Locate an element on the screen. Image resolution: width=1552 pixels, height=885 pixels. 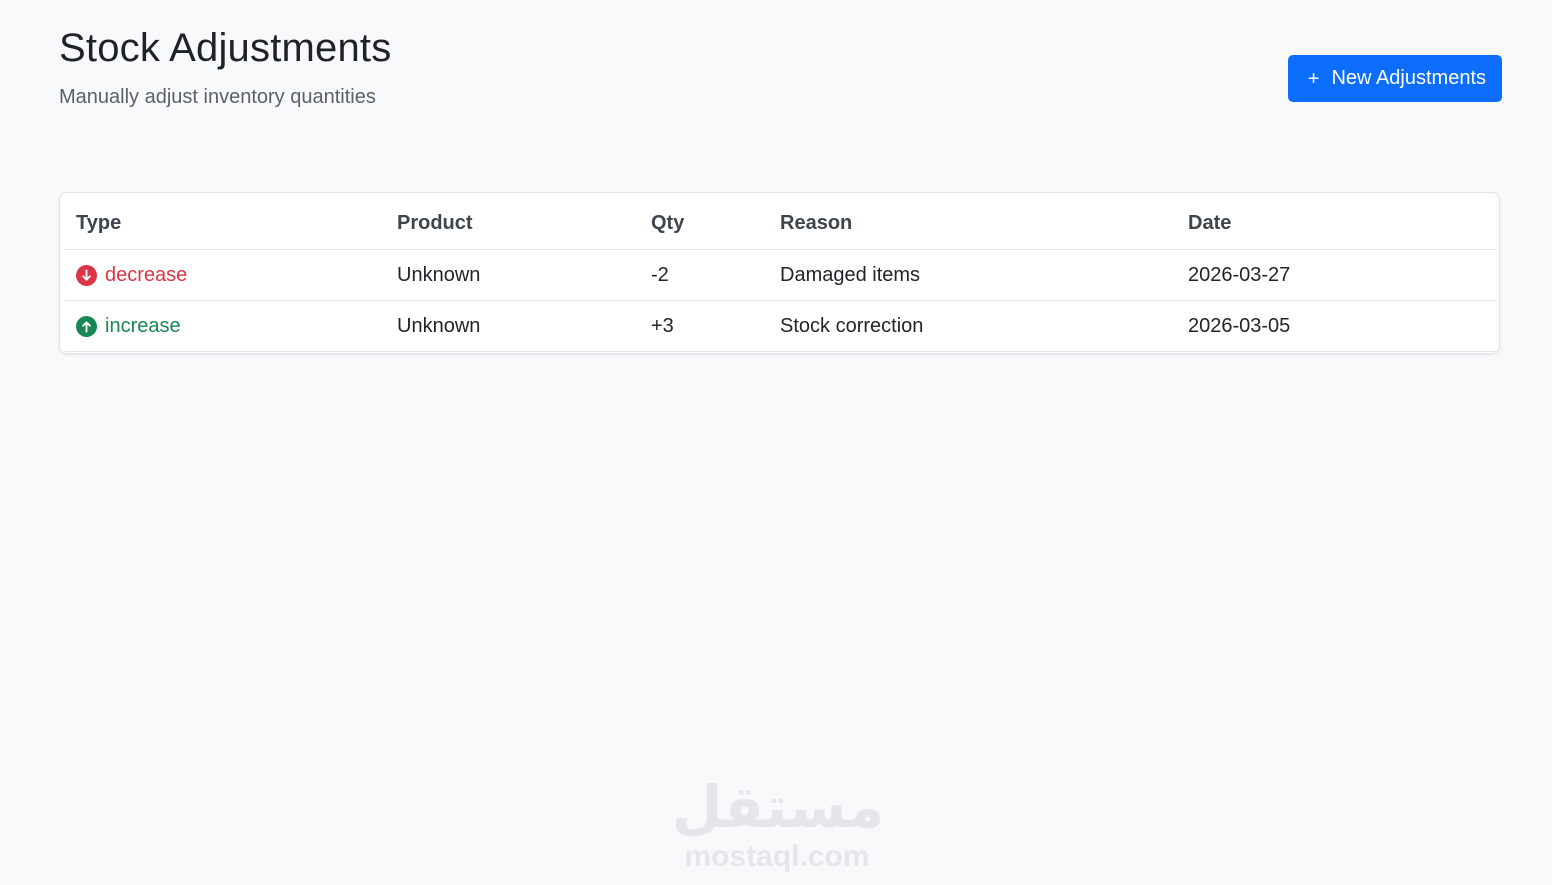
type-cell: decrease is located at coordinates (225, 275).